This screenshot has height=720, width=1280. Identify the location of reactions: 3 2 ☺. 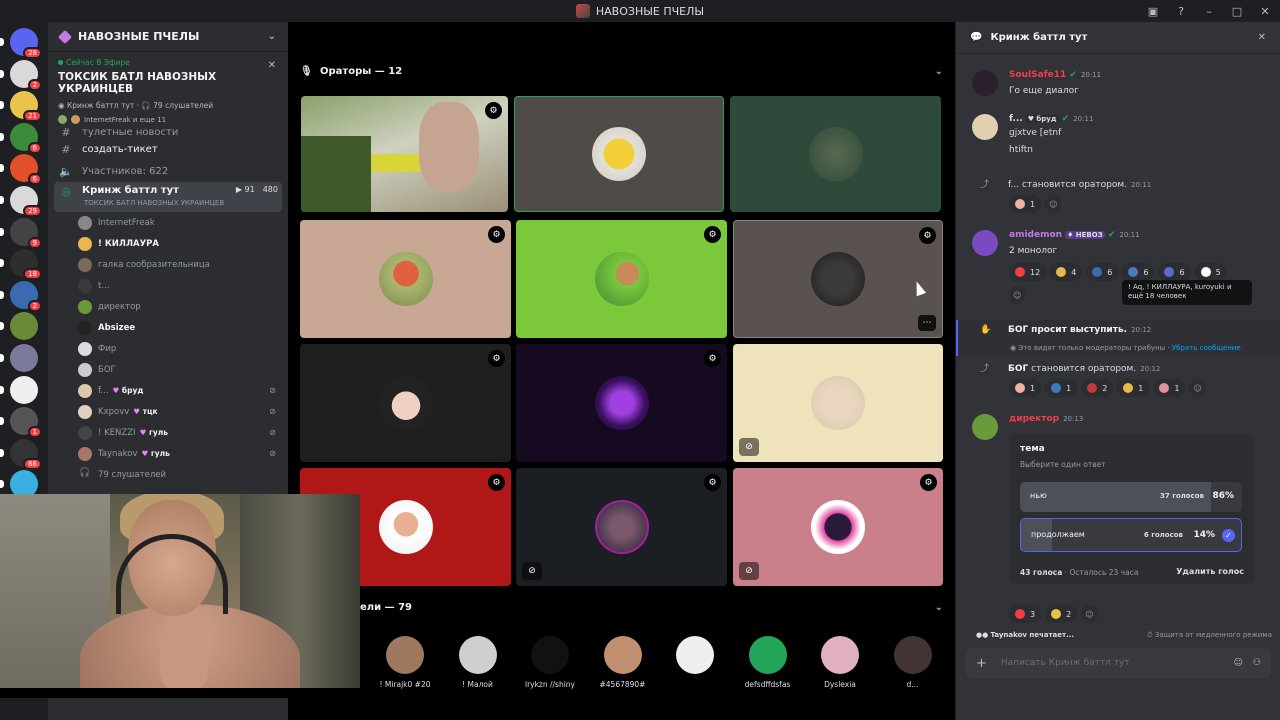
(1053, 614).